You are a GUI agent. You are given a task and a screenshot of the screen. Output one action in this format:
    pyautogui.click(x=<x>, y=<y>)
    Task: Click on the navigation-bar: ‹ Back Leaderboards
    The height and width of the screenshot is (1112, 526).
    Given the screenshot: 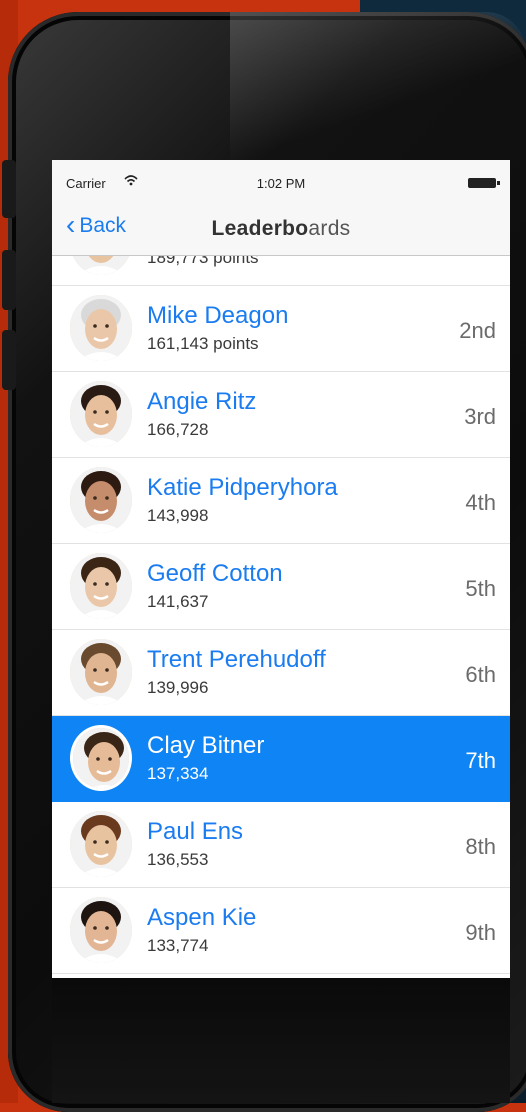 What is the action you would take?
    pyautogui.click(x=281, y=228)
    